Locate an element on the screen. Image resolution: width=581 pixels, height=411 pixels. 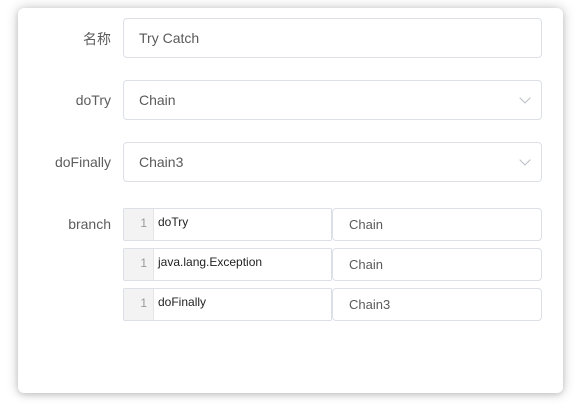
branch-key-editor: 1 java.lang.Exception is located at coordinates (227, 264).